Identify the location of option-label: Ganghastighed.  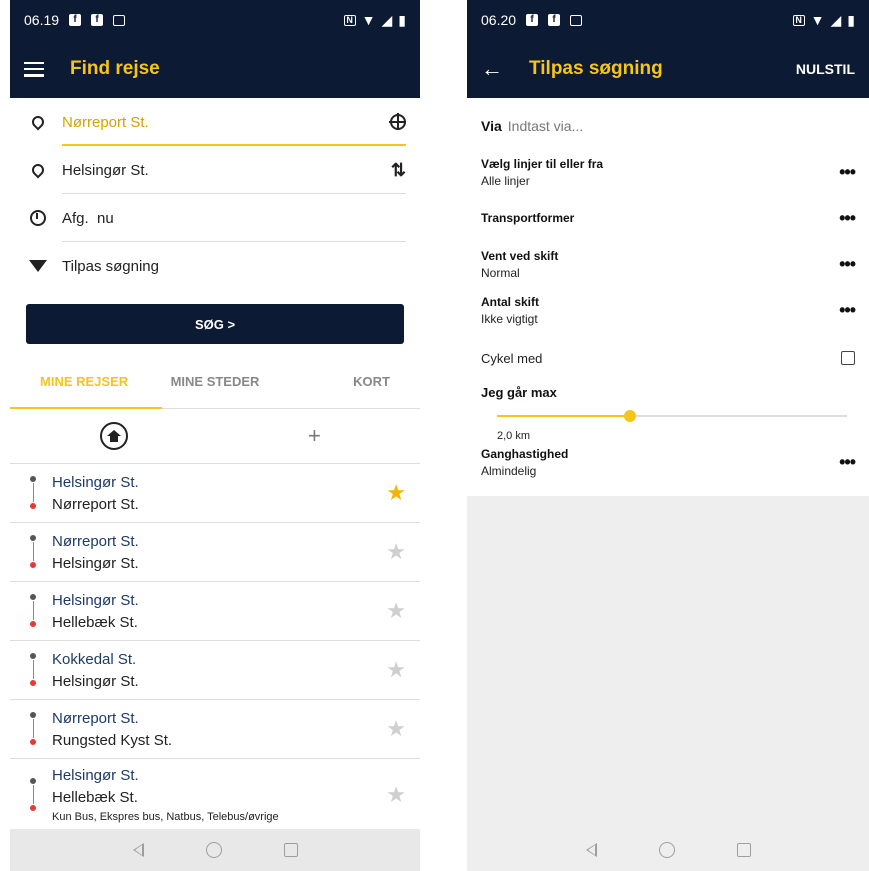
(525, 453).